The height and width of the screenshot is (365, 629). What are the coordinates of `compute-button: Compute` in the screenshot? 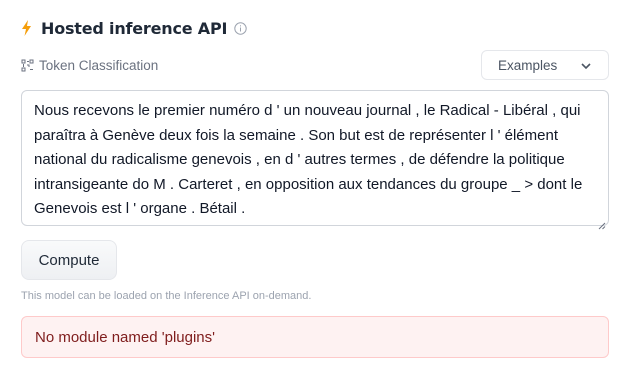 It's located at (69, 260).